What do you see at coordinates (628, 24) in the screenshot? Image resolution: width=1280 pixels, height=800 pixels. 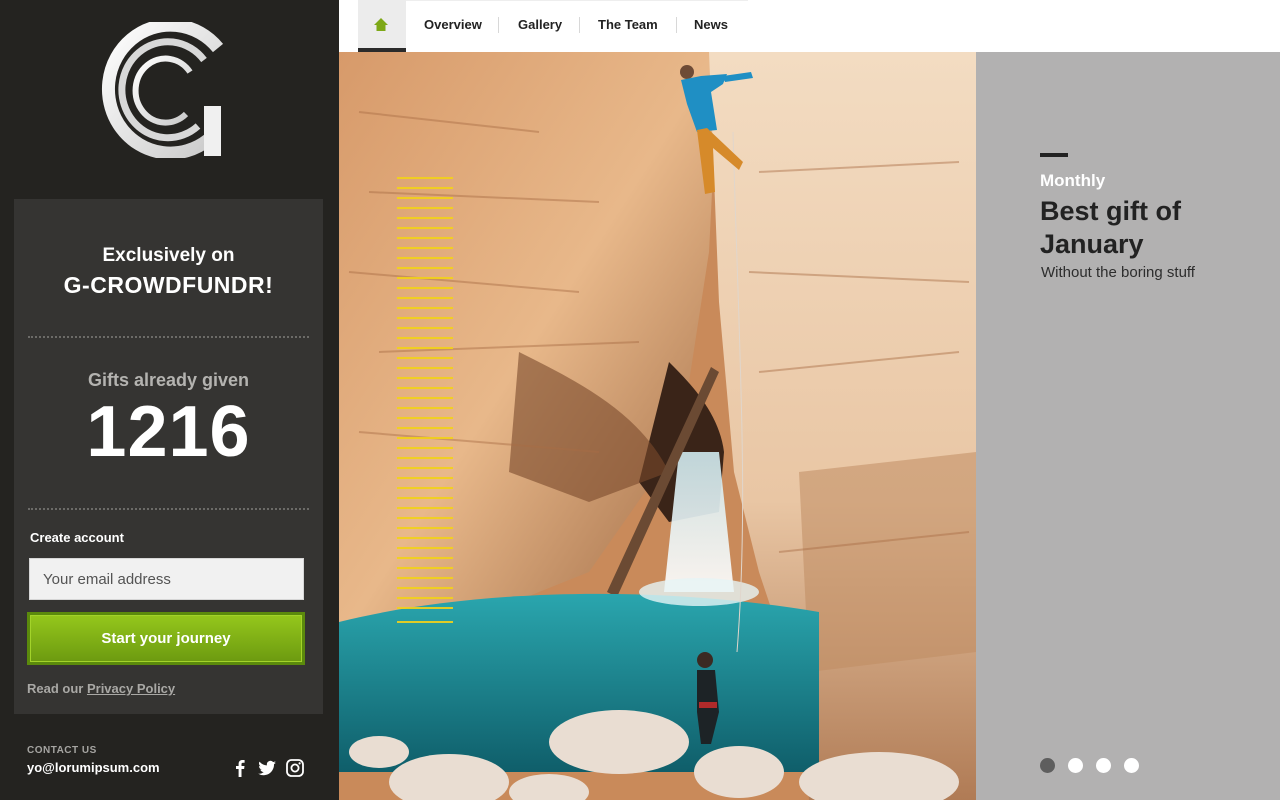 I see `nav-the-team: The Team` at bounding box center [628, 24].